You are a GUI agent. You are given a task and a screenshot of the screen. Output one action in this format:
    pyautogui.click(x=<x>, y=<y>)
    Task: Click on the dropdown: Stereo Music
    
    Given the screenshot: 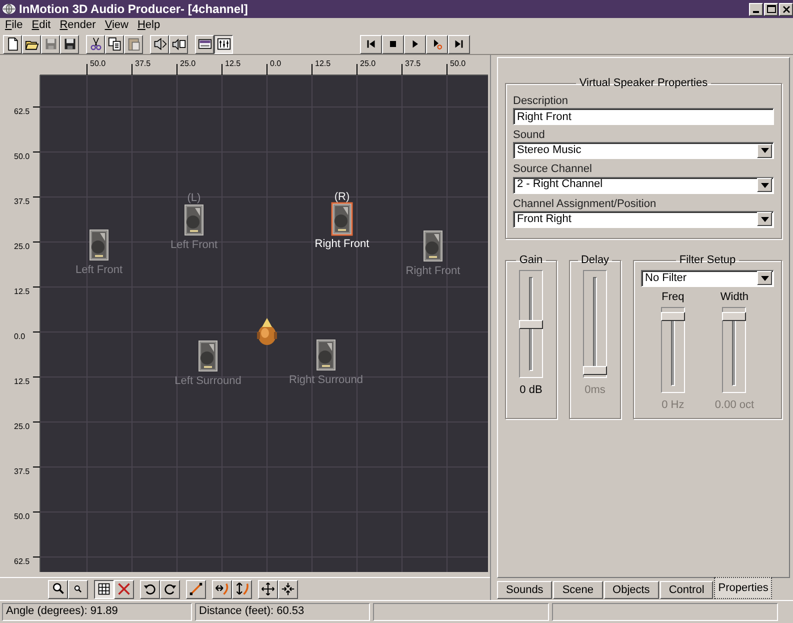 What is the action you would take?
    pyautogui.click(x=643, y=151)
    